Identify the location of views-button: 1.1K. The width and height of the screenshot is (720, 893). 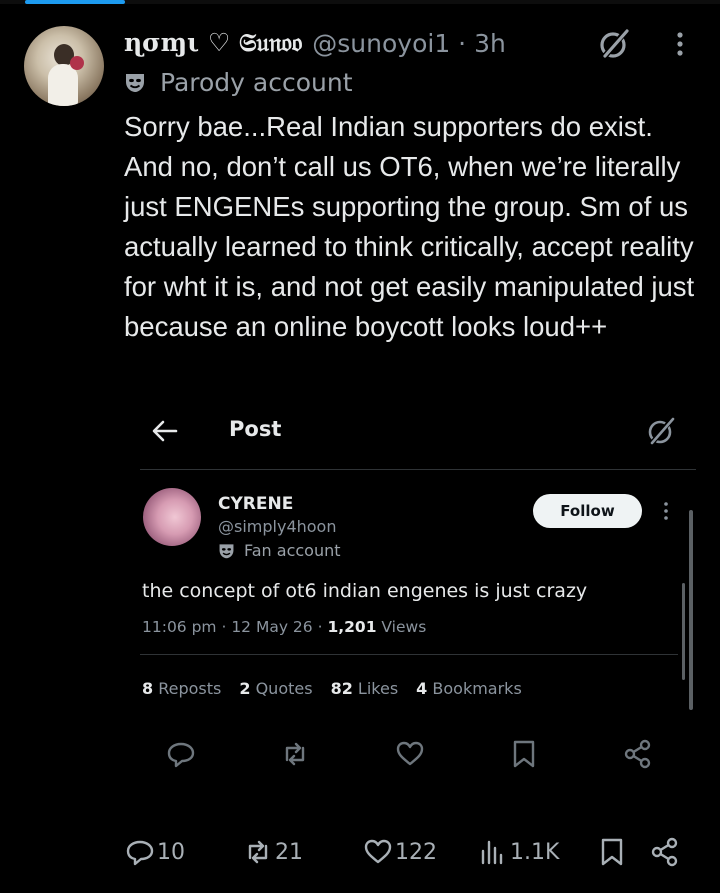
(518, 852).